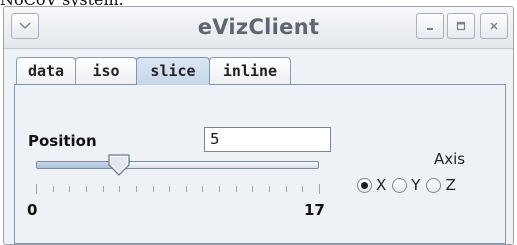 The image size is (517, 245). I want to click on axis-radio-z: Z, so click(441, 185).